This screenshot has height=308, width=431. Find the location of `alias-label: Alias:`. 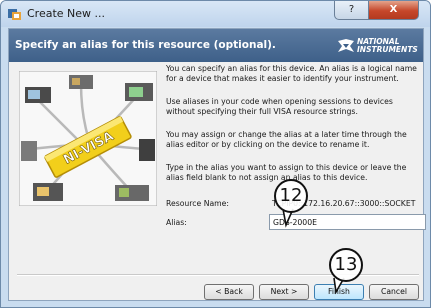

alias-label: Alias: is located at coordinates (176, 222).